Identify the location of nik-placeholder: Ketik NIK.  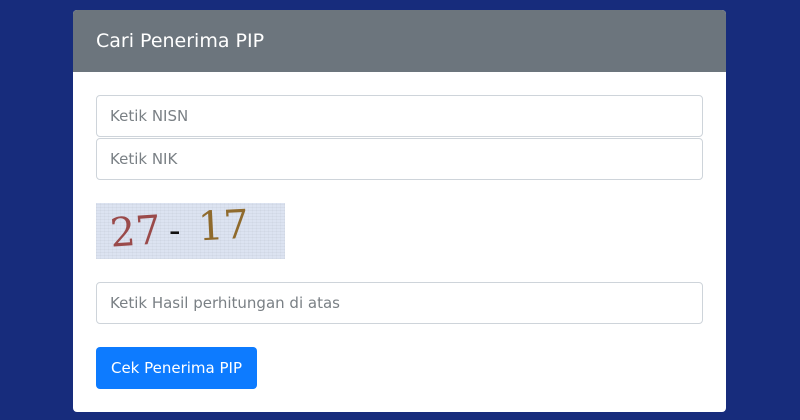
(144, 159).